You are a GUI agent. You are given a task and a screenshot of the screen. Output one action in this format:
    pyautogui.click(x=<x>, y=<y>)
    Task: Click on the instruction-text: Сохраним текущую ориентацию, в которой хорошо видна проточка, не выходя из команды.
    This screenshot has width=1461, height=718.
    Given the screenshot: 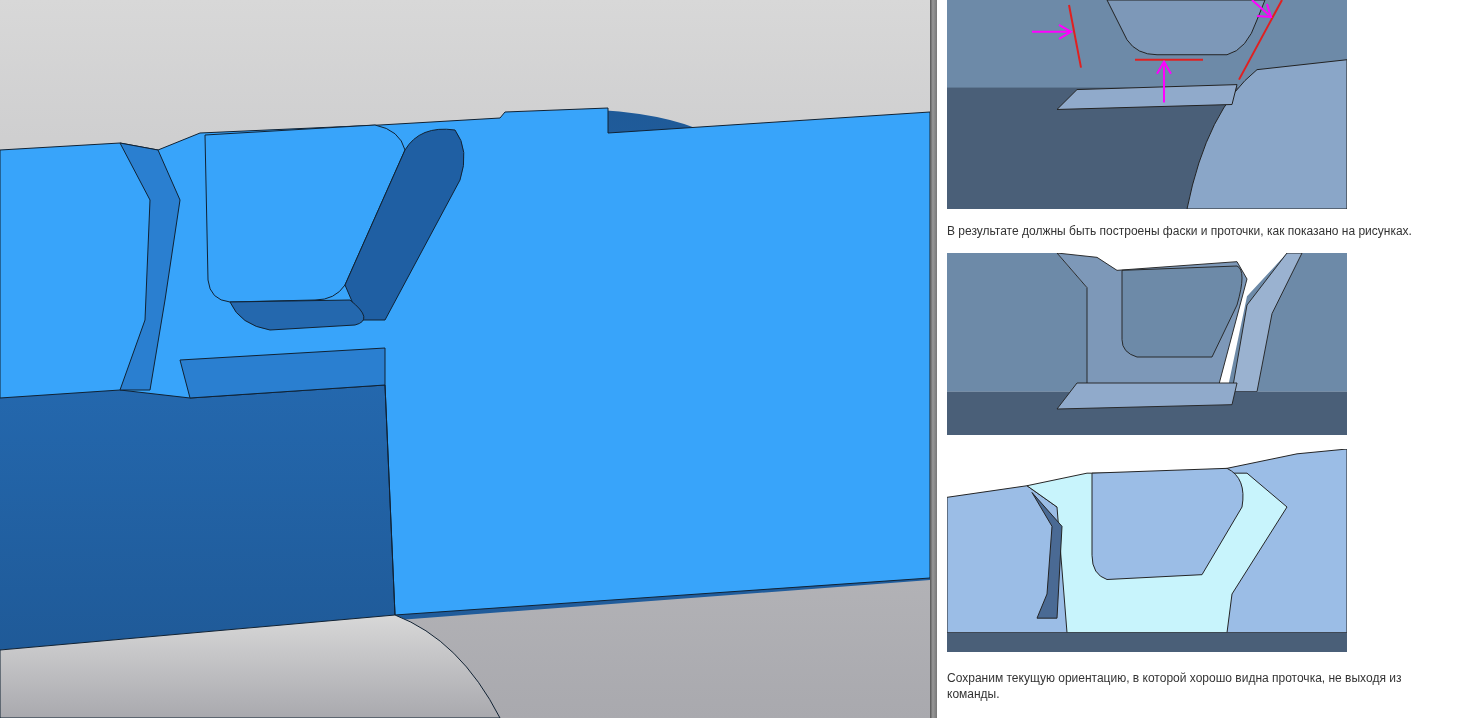 What is the action you would take?
    pyautogui.click(x=1175, y=686)
    